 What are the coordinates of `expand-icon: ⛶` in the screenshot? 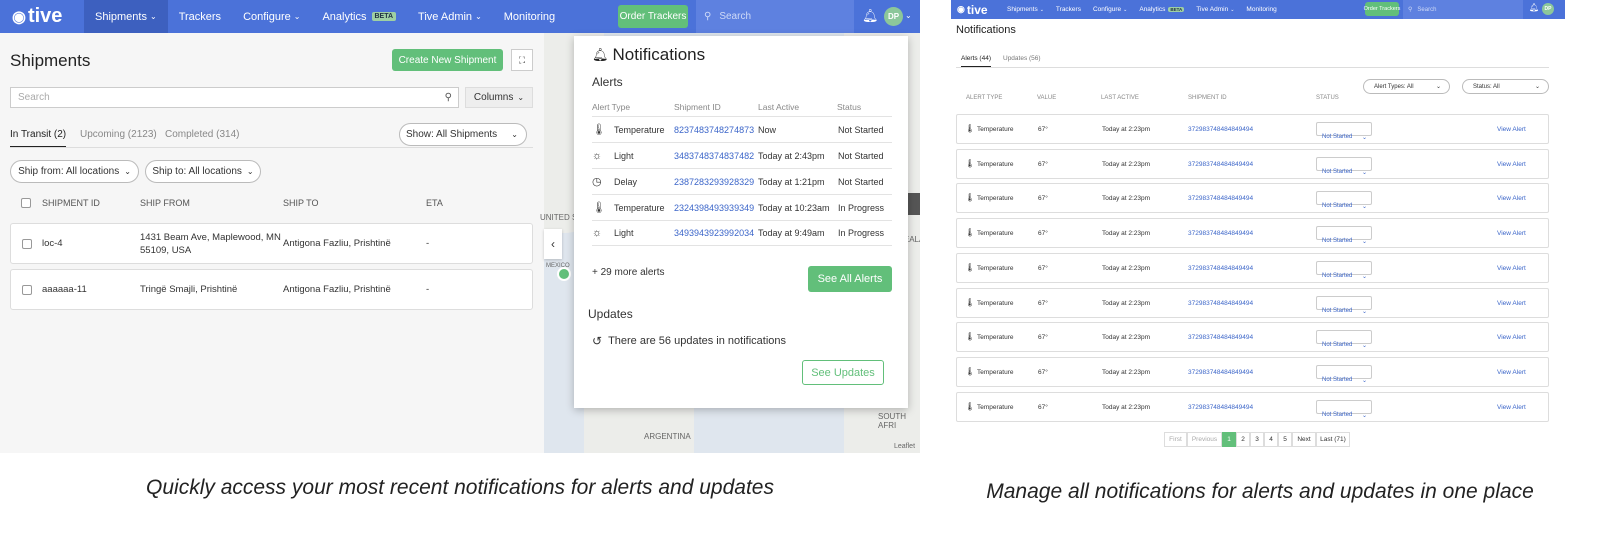 It's located at (522, 60).